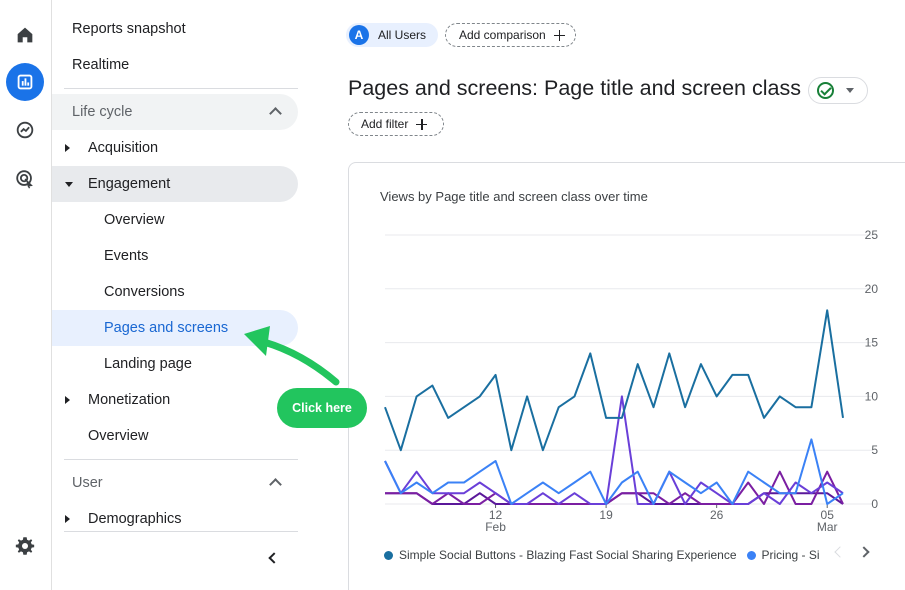 This screenshot has width=905, height=590. Describe the element at coordinates (25, 35) in the screenshot. I see `home-icon` at that location.